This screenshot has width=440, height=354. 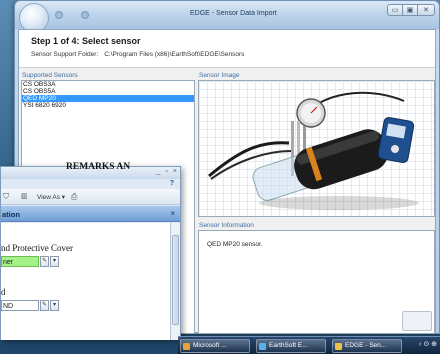 What do you see at coordinates (108, 84) in the screenshot?
I see `sensor-list-item: CS OBS3A` at bounding box center [108, 84].